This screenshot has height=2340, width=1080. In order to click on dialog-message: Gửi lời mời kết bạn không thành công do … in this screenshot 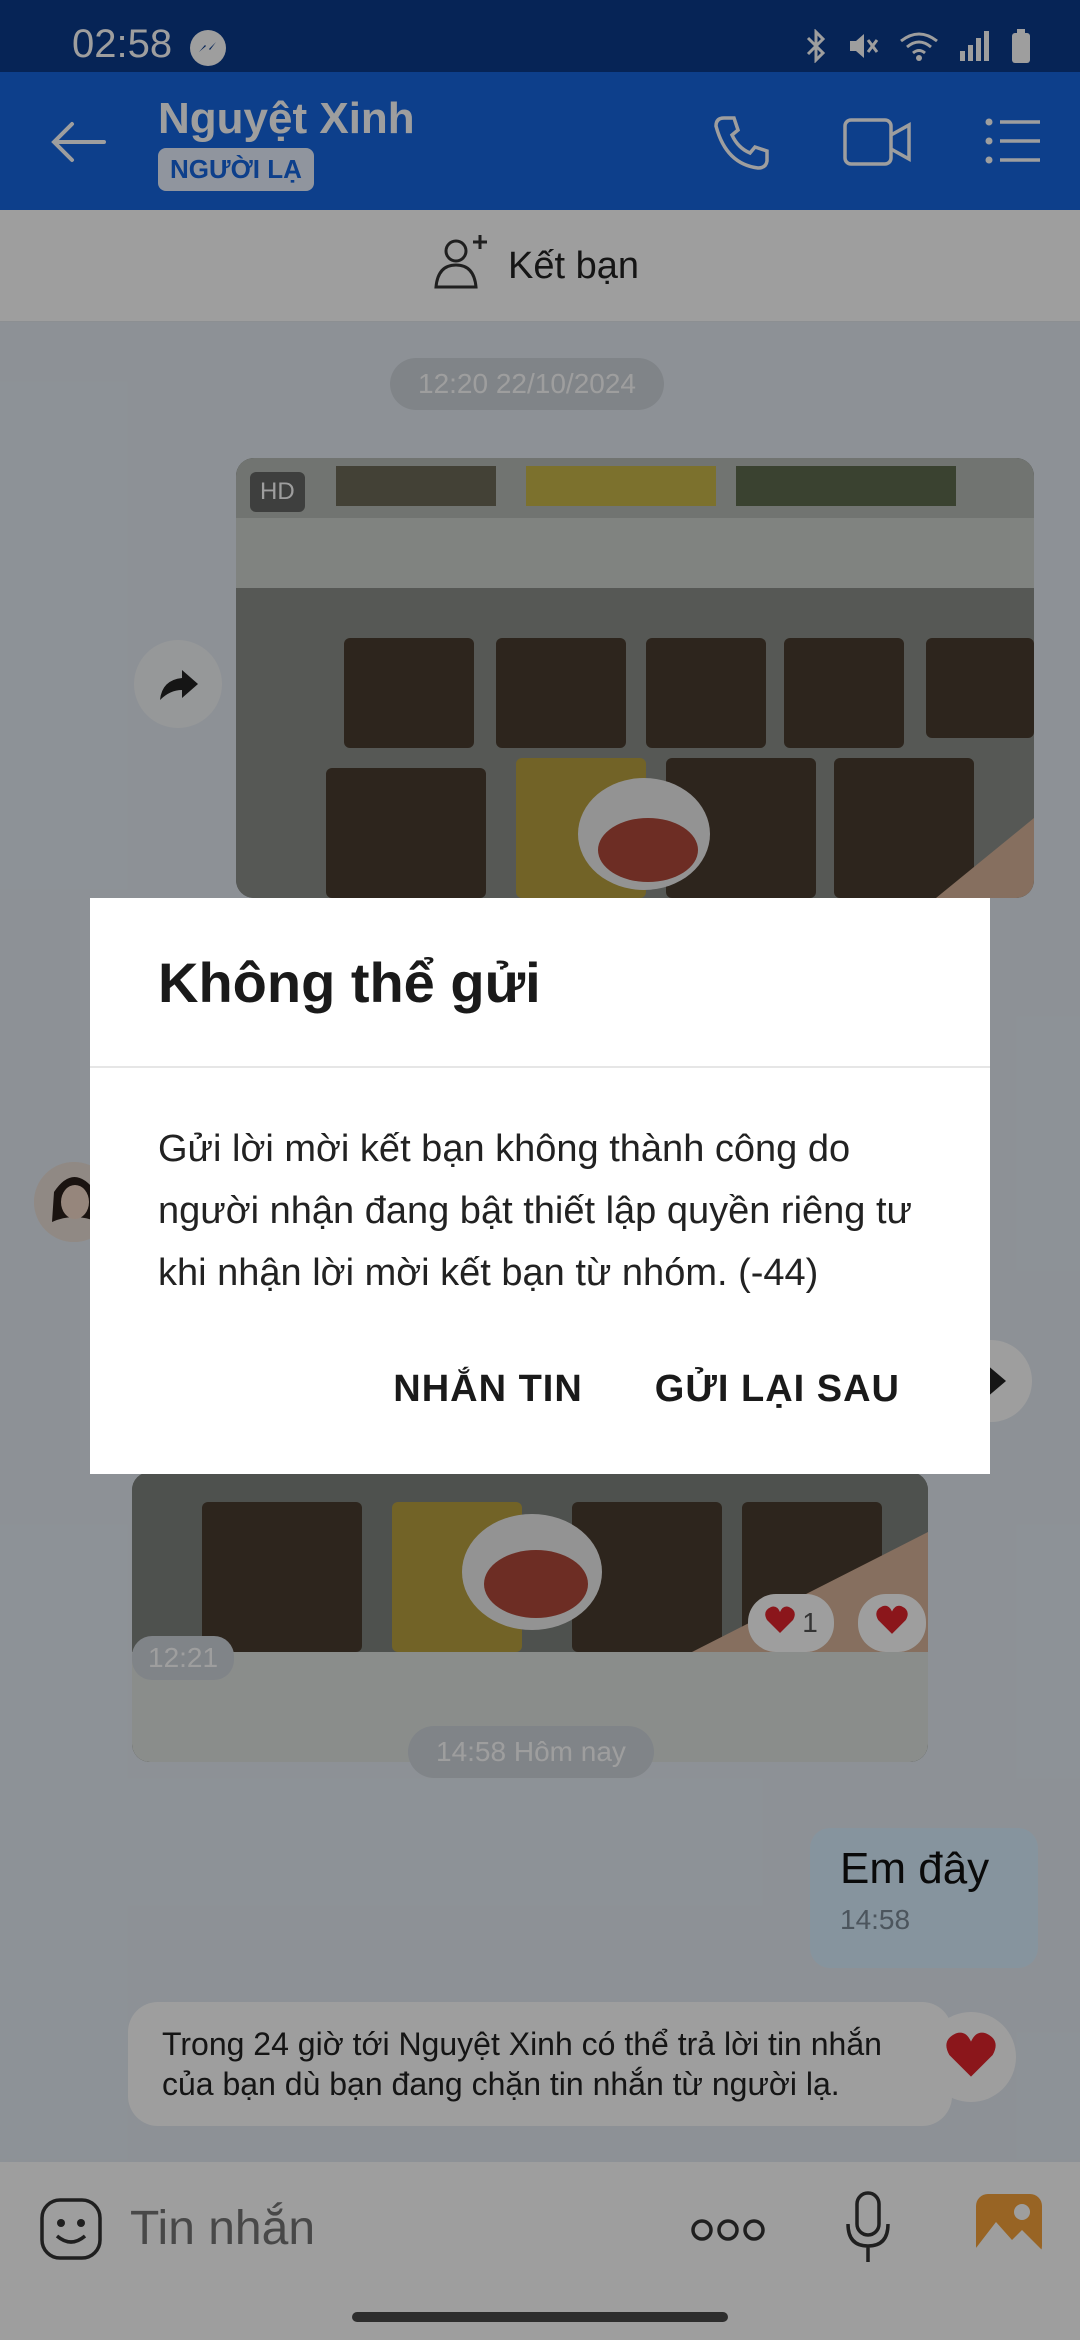, I will do `click(535, 1211)`.